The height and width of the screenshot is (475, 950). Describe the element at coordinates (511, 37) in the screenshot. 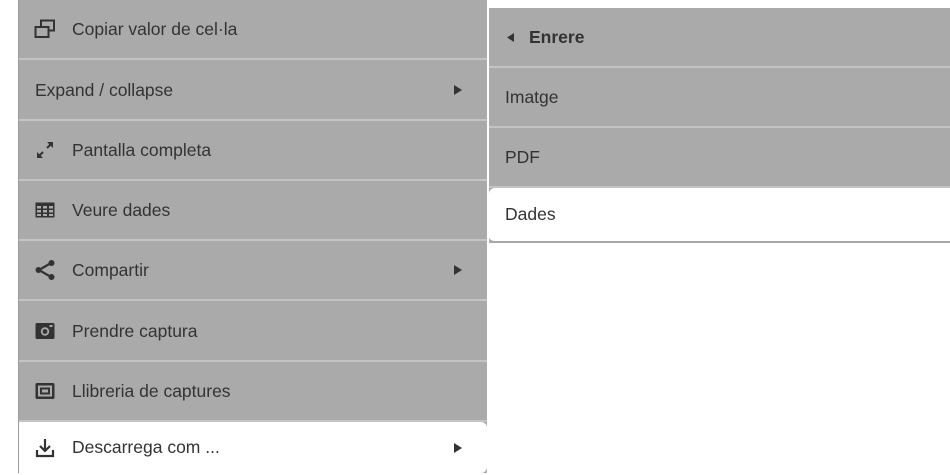

I see `chevron-left-icon` at that location.